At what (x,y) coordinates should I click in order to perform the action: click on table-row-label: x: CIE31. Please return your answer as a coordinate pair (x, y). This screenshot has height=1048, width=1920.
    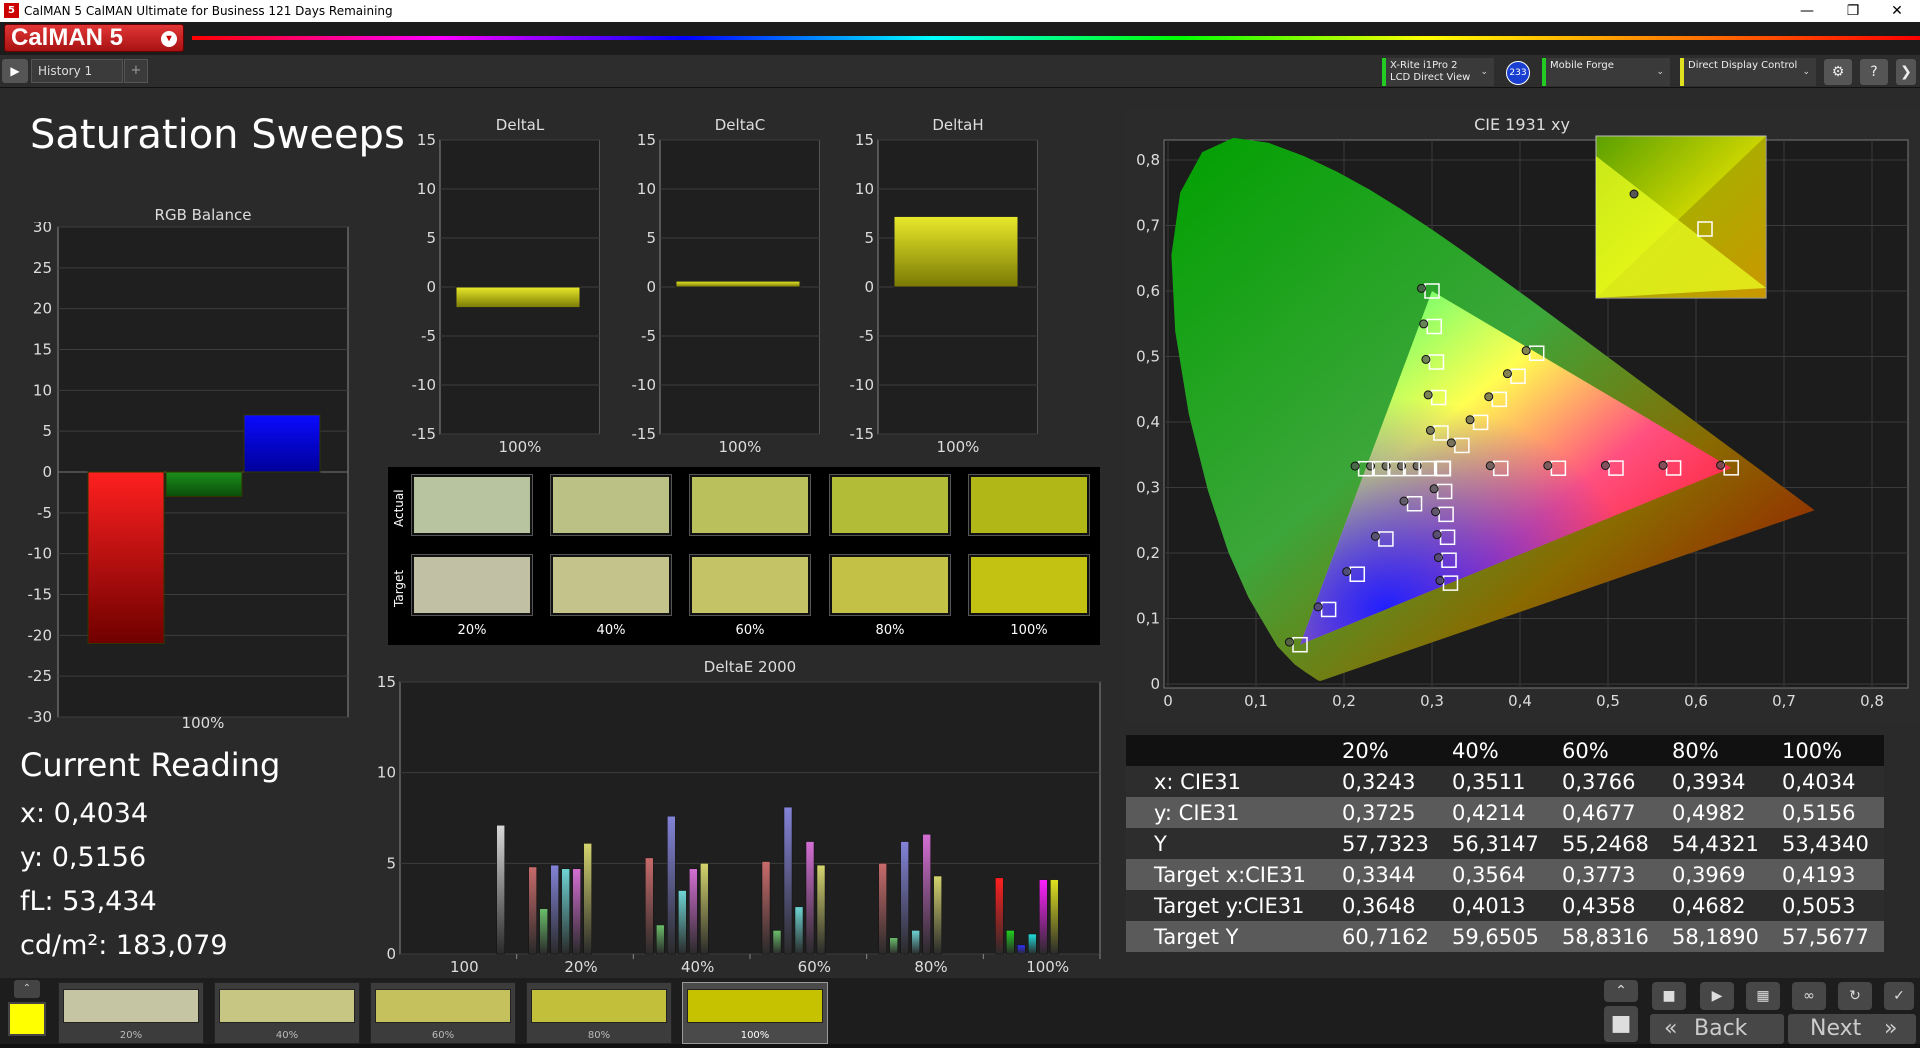
    Looking at the image, I should click on (1230, 781).